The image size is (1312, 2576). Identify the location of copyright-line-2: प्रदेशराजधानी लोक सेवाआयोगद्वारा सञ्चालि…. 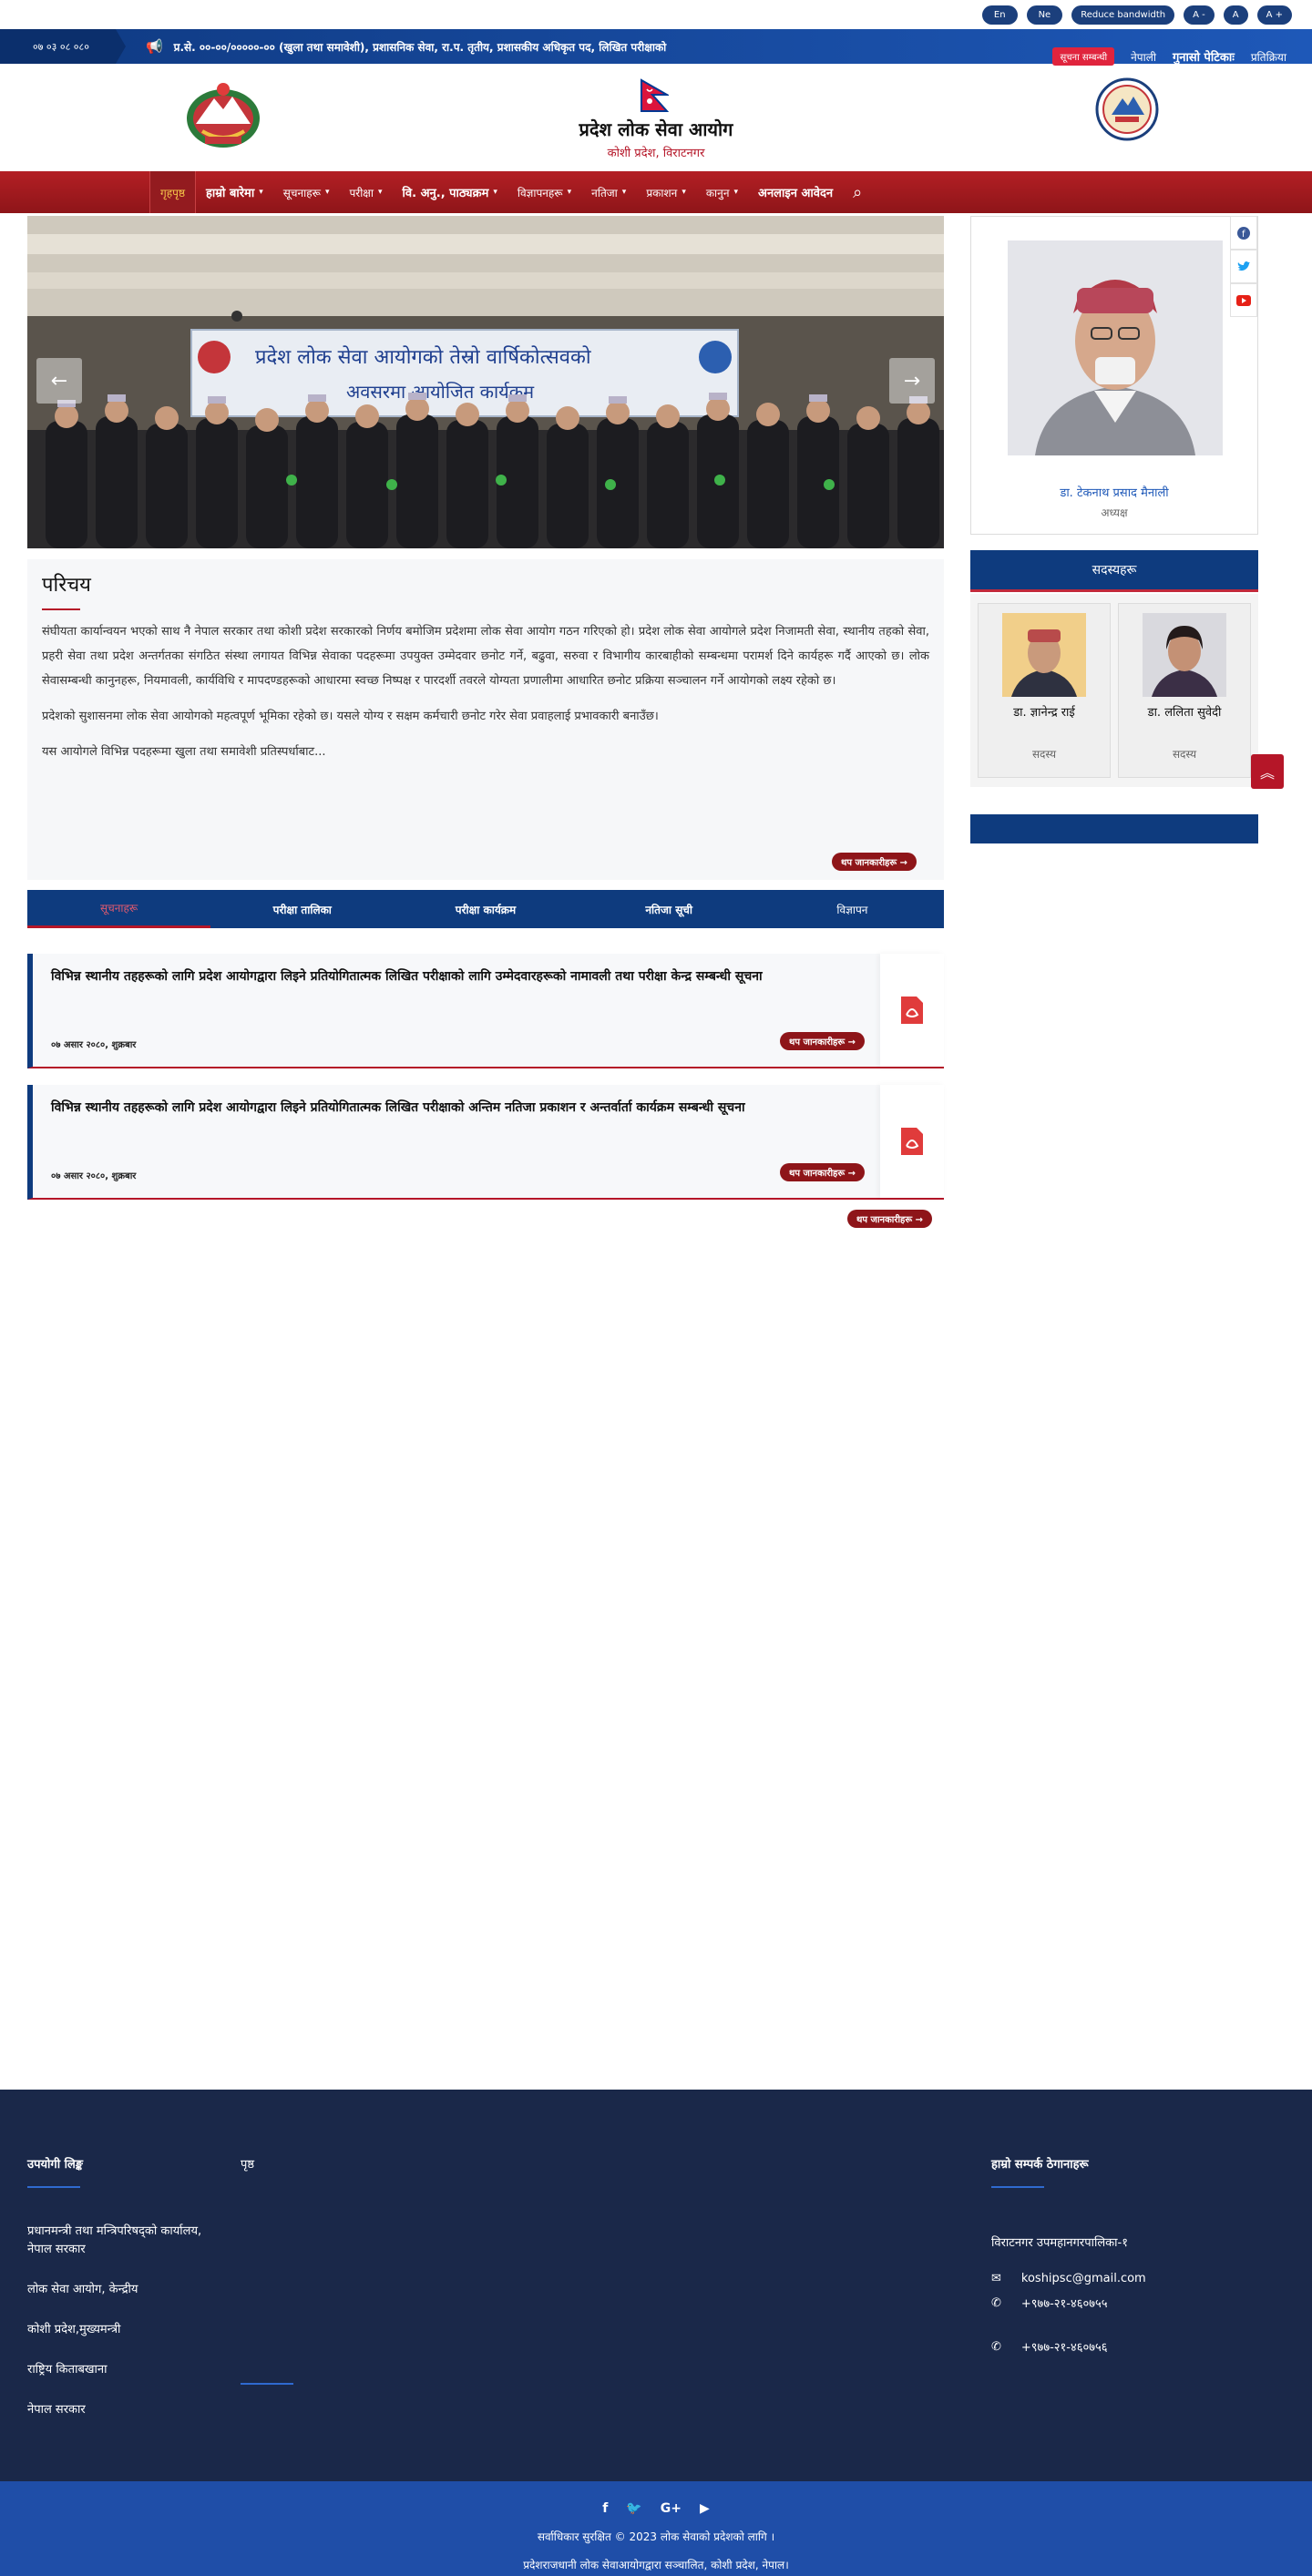
(656, 2565).